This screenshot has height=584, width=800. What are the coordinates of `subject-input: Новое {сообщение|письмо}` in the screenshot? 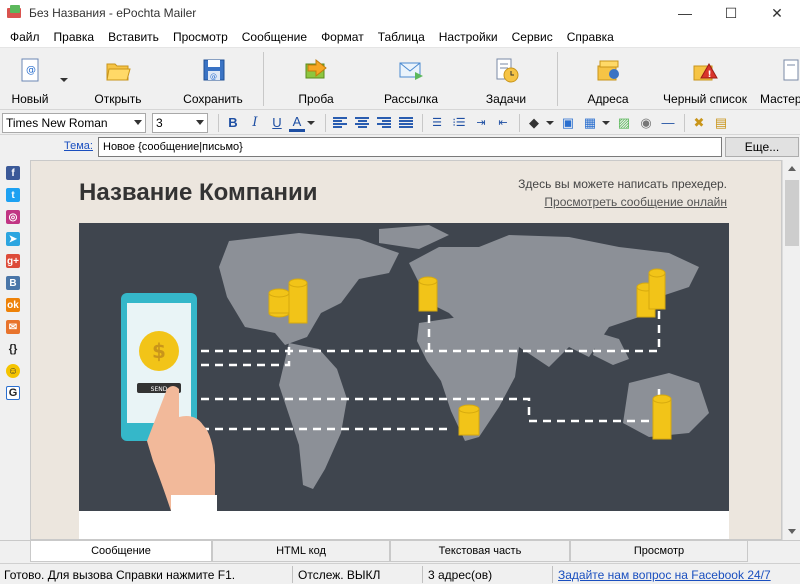 It's located at (410, 147).